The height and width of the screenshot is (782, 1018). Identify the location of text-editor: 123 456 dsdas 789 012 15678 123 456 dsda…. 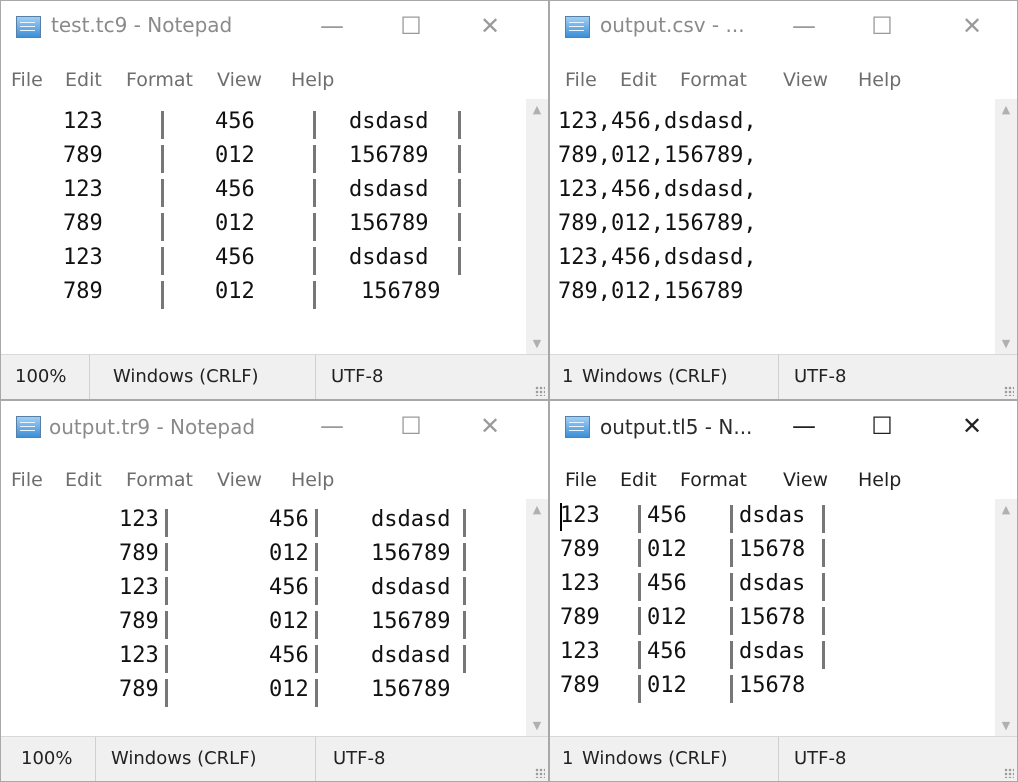
(772, 618).